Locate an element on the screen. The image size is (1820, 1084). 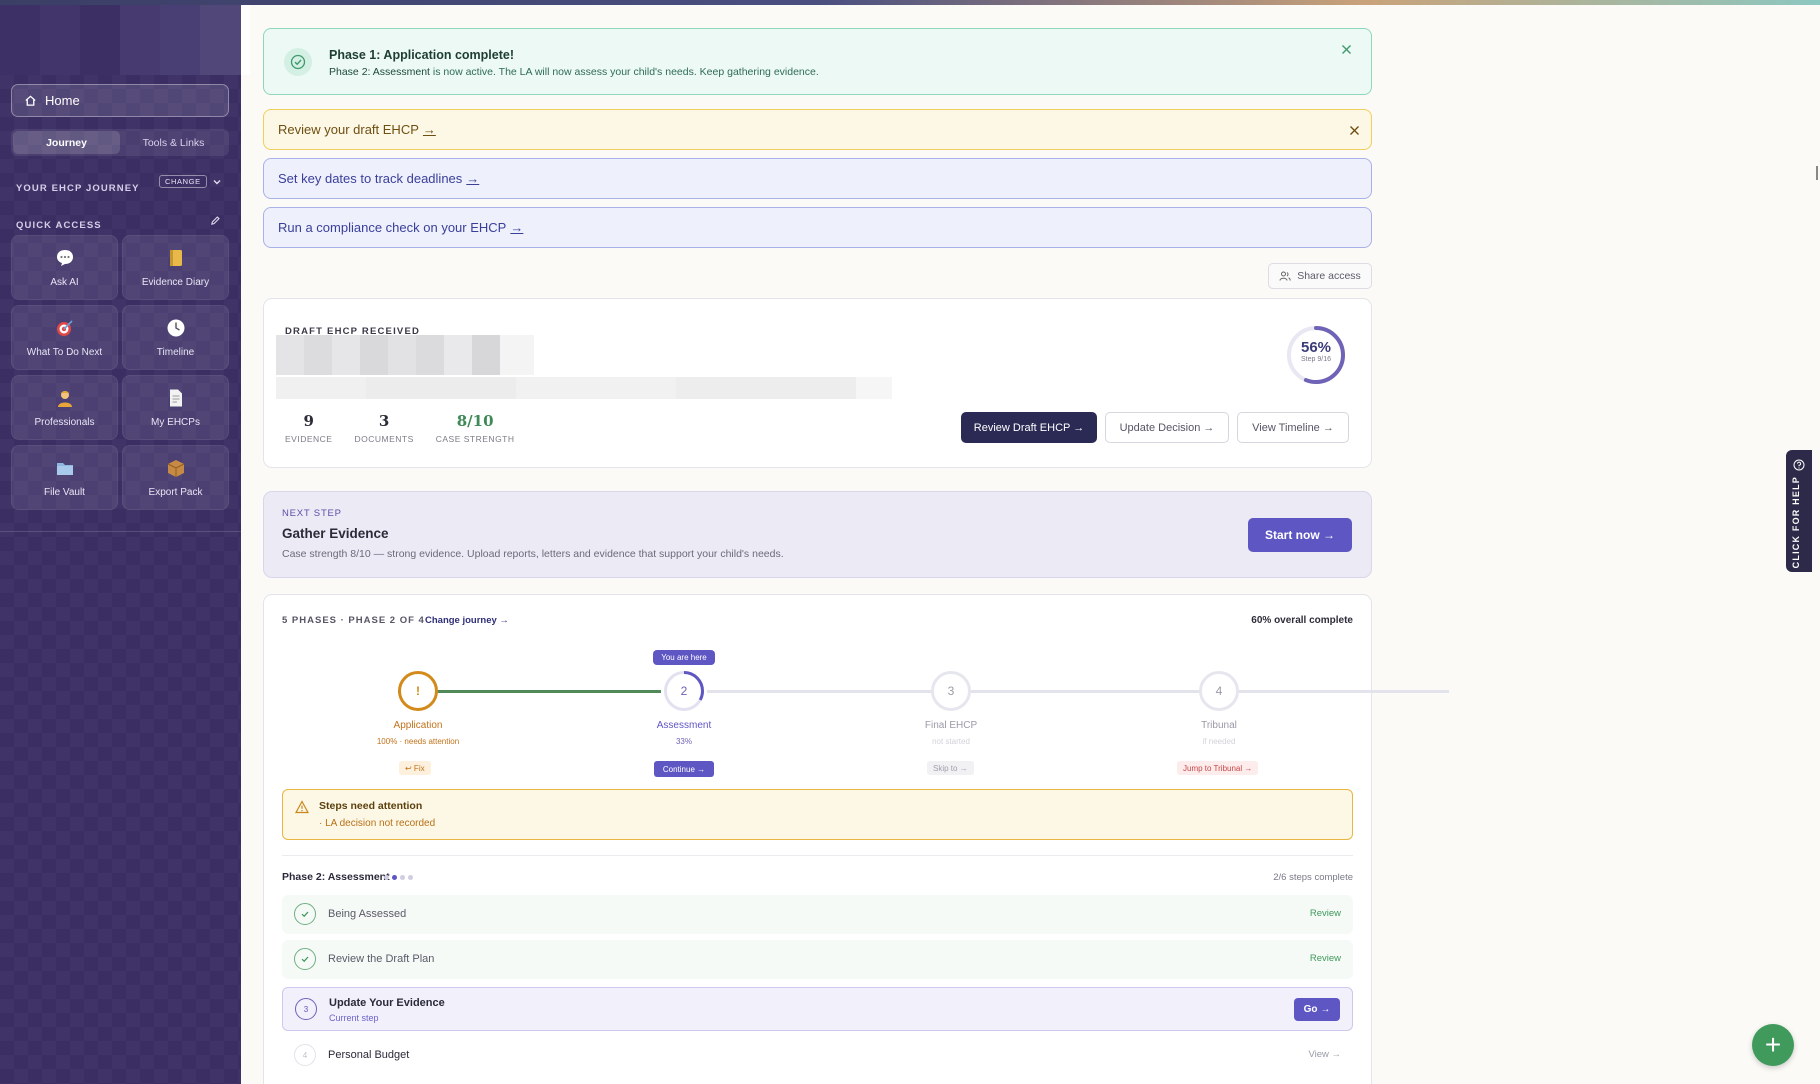
step-row: Being Assessed Review is located at coordinates (817, 914).